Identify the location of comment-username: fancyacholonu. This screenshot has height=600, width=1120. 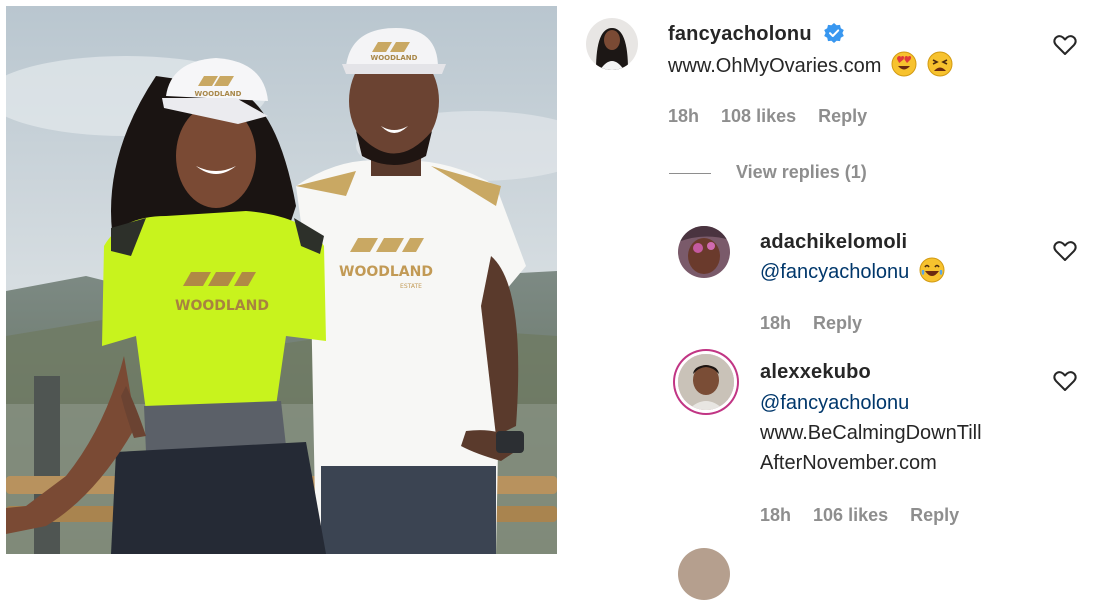
(756, 36).